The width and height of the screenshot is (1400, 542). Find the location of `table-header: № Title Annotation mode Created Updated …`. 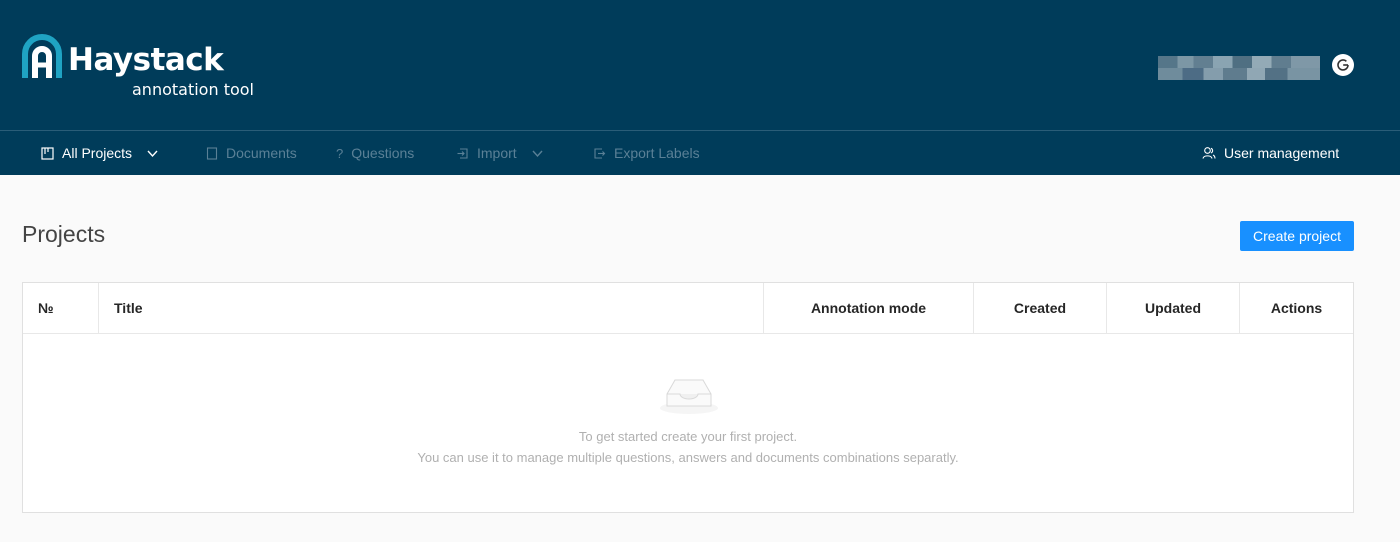

table-header: № Title Annotation mode Created Updated … is located at coordinates (688, 308).